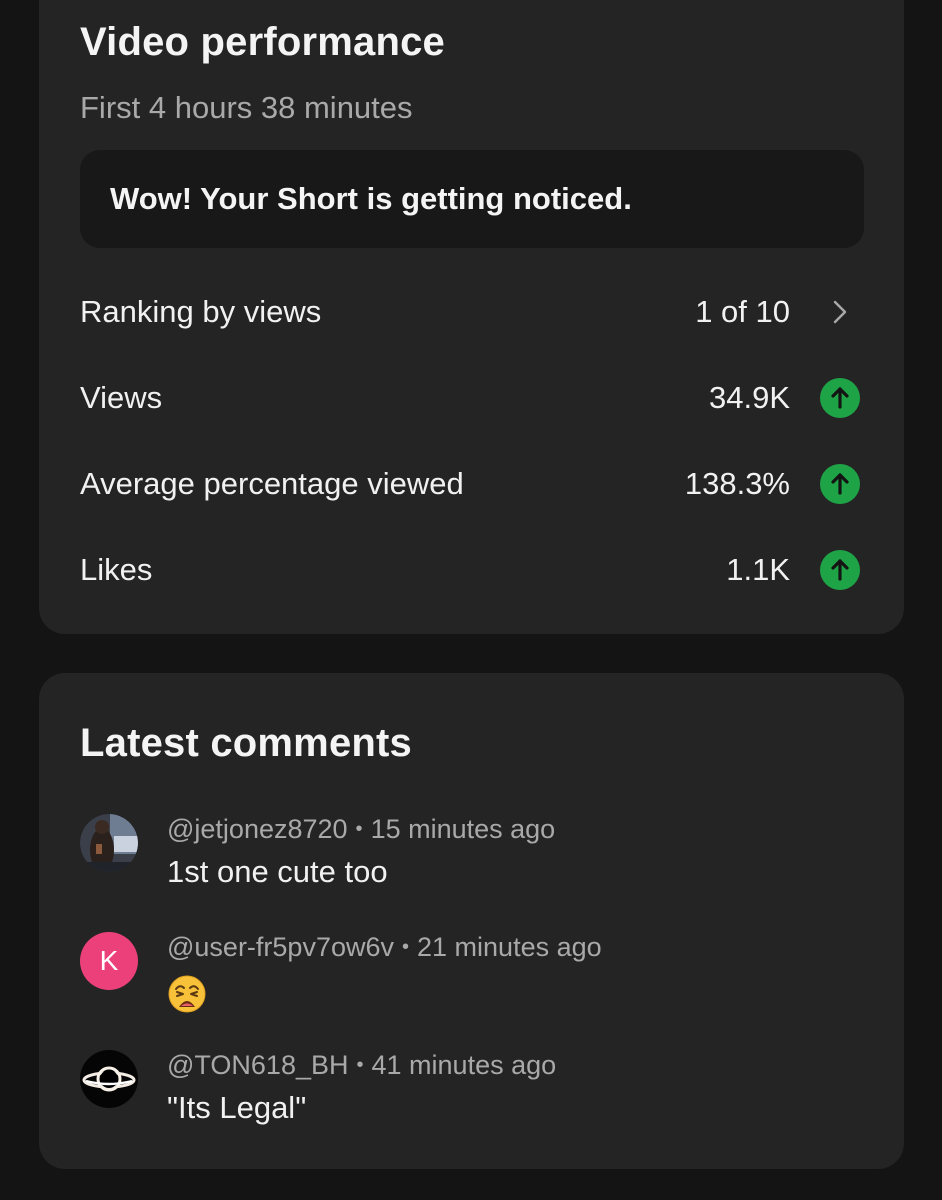 This screenshot has height=1200, width=942. I want to click on comment-text: 1st one cute too, so click(277, 871).